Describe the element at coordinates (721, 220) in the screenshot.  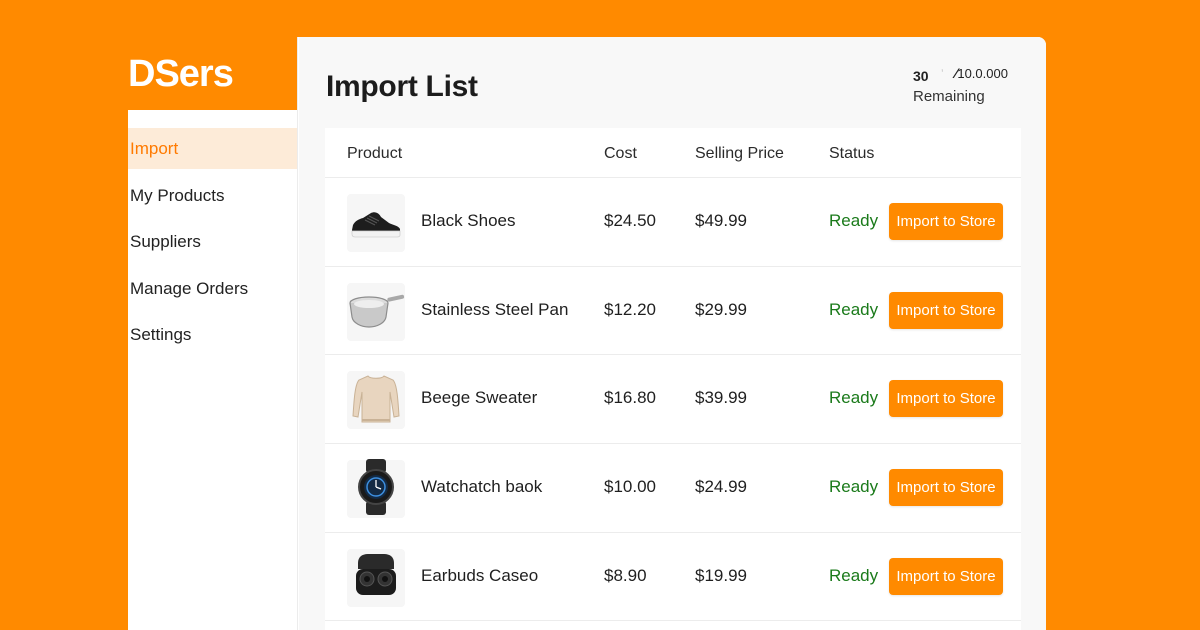
I see `product-selling-price: $49.99` at that location.